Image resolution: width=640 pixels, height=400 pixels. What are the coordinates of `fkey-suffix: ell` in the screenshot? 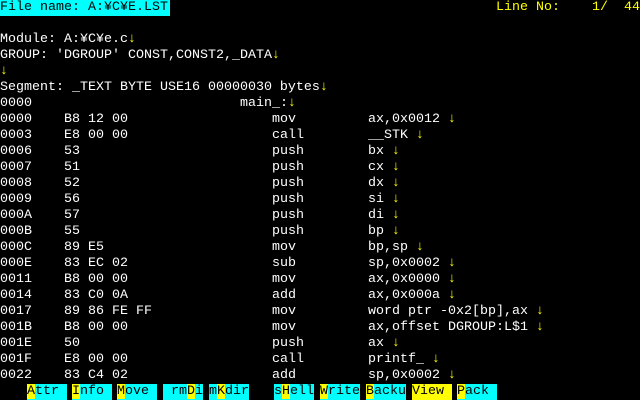 It's located at (302, 391).